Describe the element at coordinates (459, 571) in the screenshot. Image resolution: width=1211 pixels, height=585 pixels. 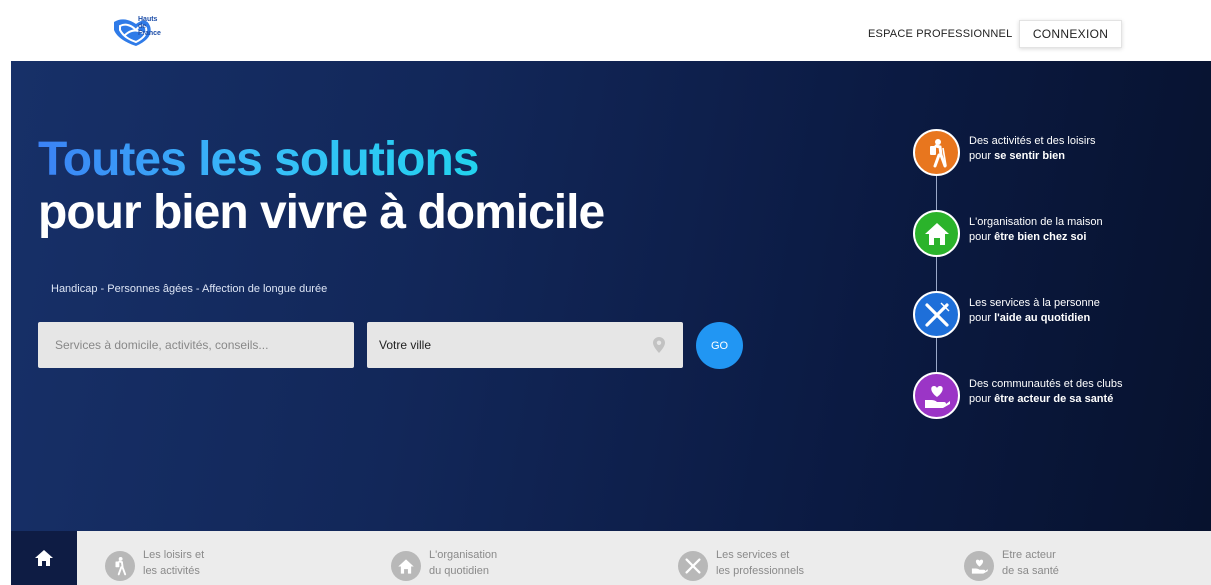
I see `nav-label-line: du quotidien` at that location.